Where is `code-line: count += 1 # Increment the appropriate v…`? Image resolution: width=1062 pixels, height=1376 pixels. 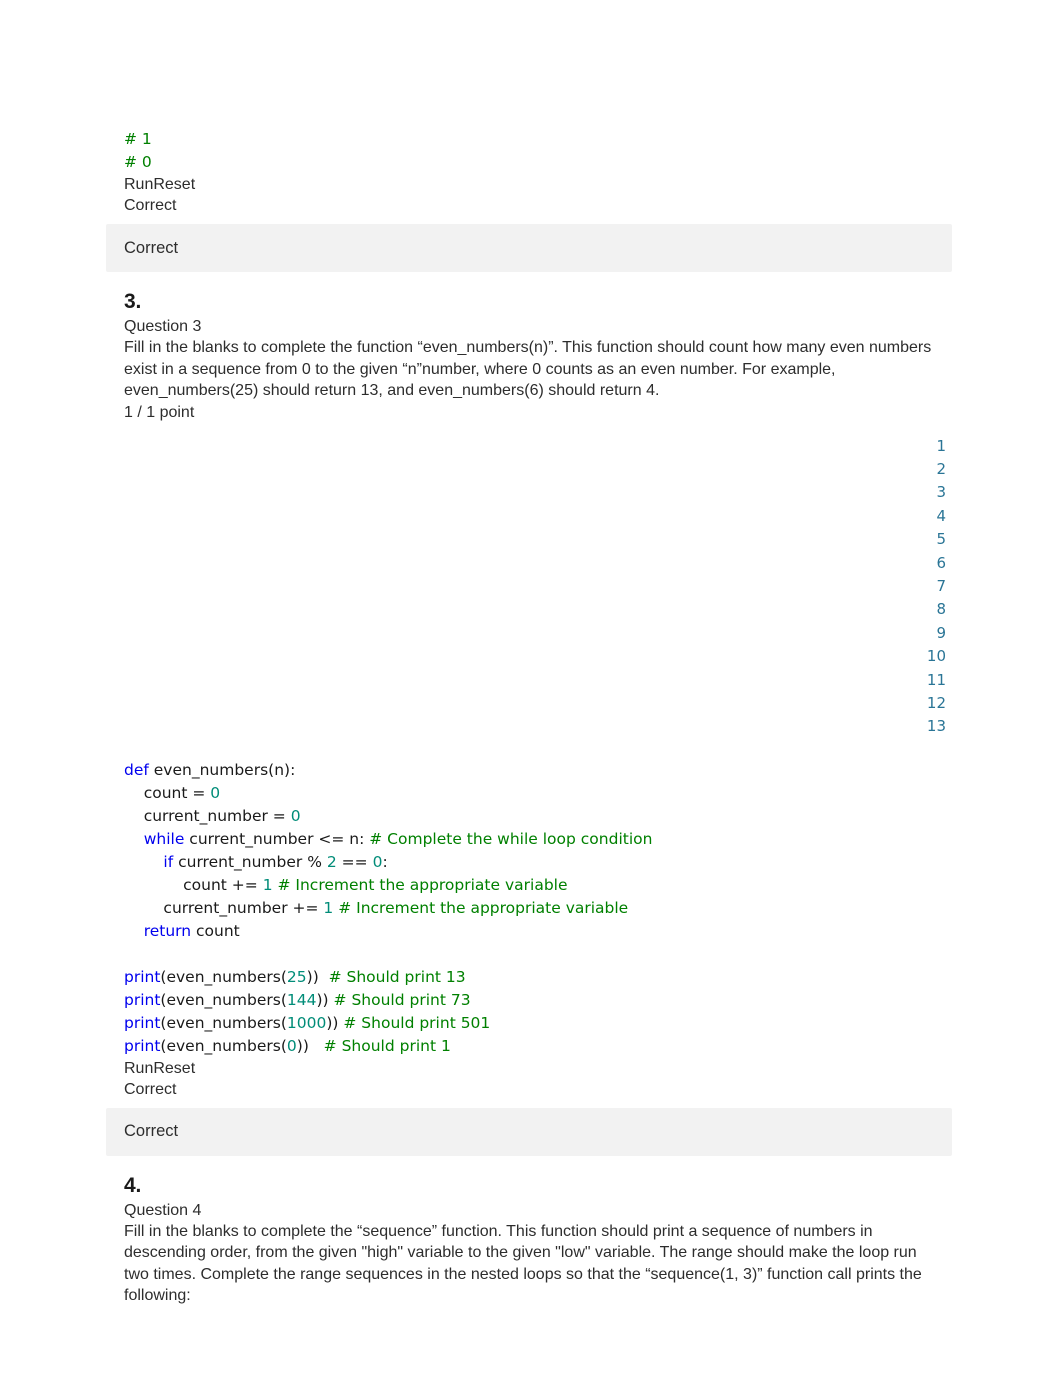 code-line: count += 1 # Increment the appropriate v… is located at coordinates (539, 885).